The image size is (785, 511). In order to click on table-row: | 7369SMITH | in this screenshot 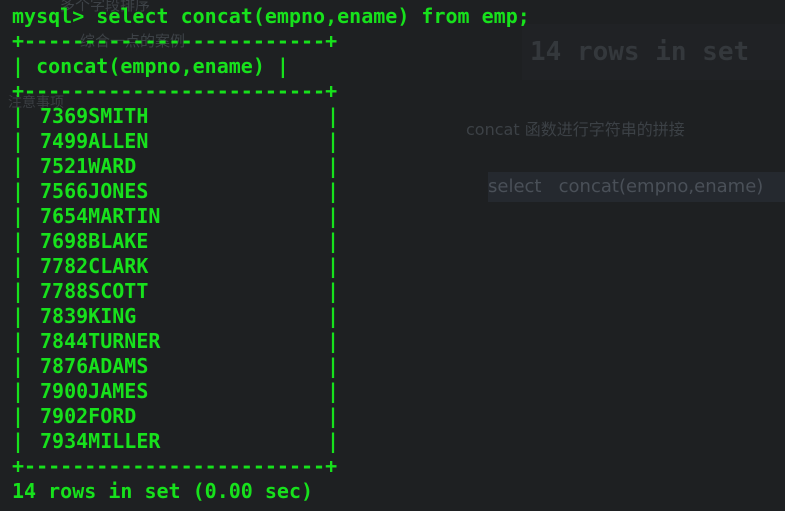, I will do `click(175, 116)`.